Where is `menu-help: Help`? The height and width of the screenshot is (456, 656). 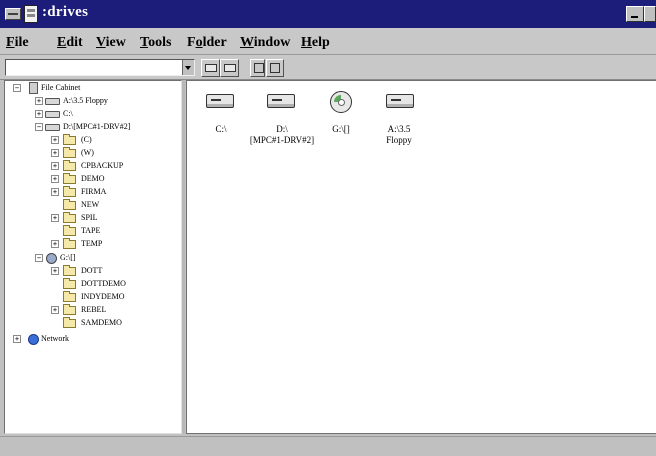 menu-help: Help is located at coordinates (315, 43).